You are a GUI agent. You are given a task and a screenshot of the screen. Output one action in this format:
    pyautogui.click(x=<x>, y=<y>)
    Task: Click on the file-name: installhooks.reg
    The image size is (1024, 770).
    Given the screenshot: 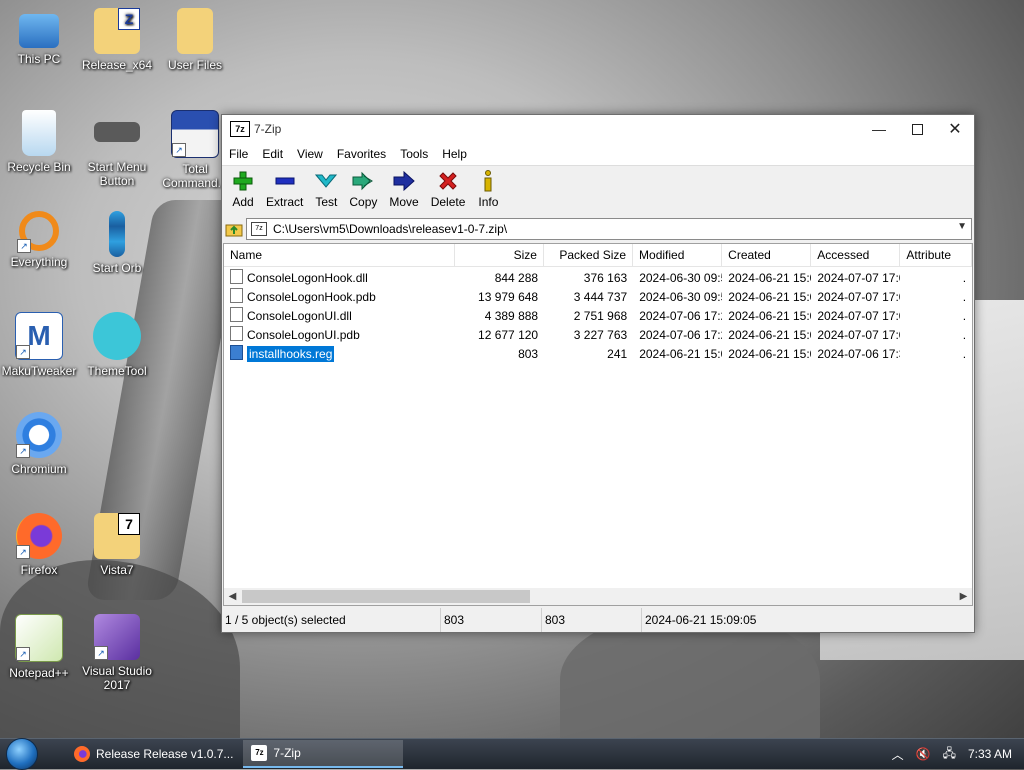 What is the action you would take?
    pyautogui.click(x=291, y=354)
    